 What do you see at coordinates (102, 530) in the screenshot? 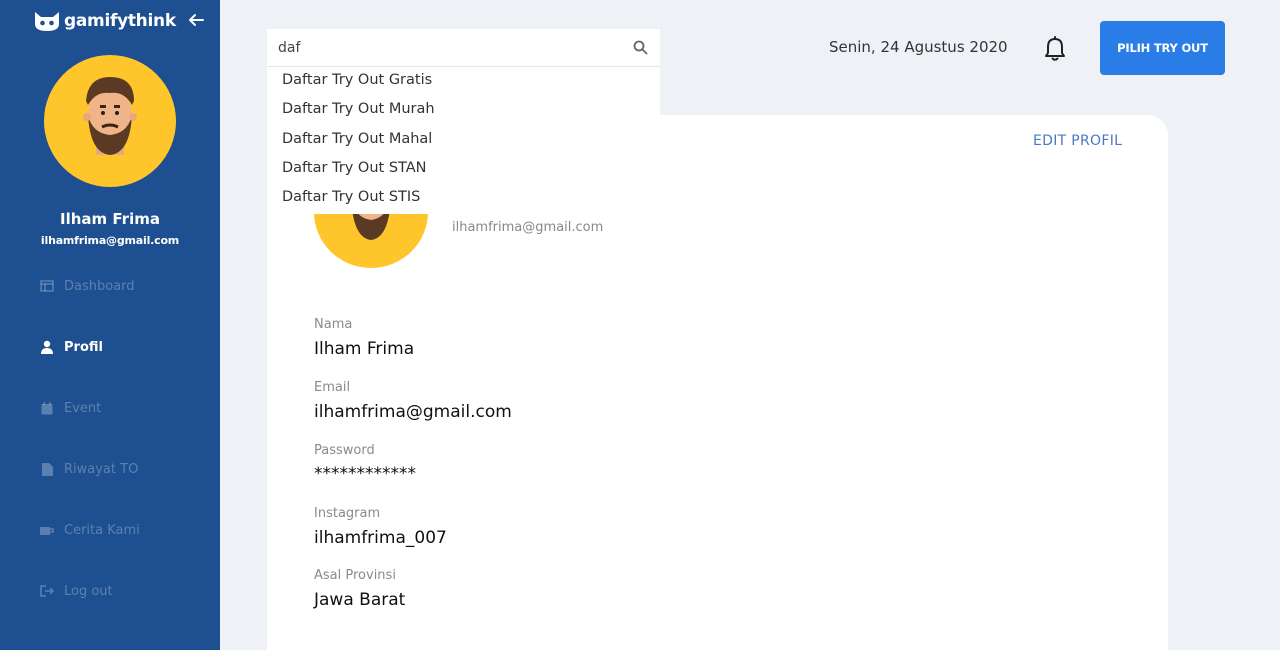
I see `sidebar-item-label: Cerita Kami` at bounding box center [102, 530].